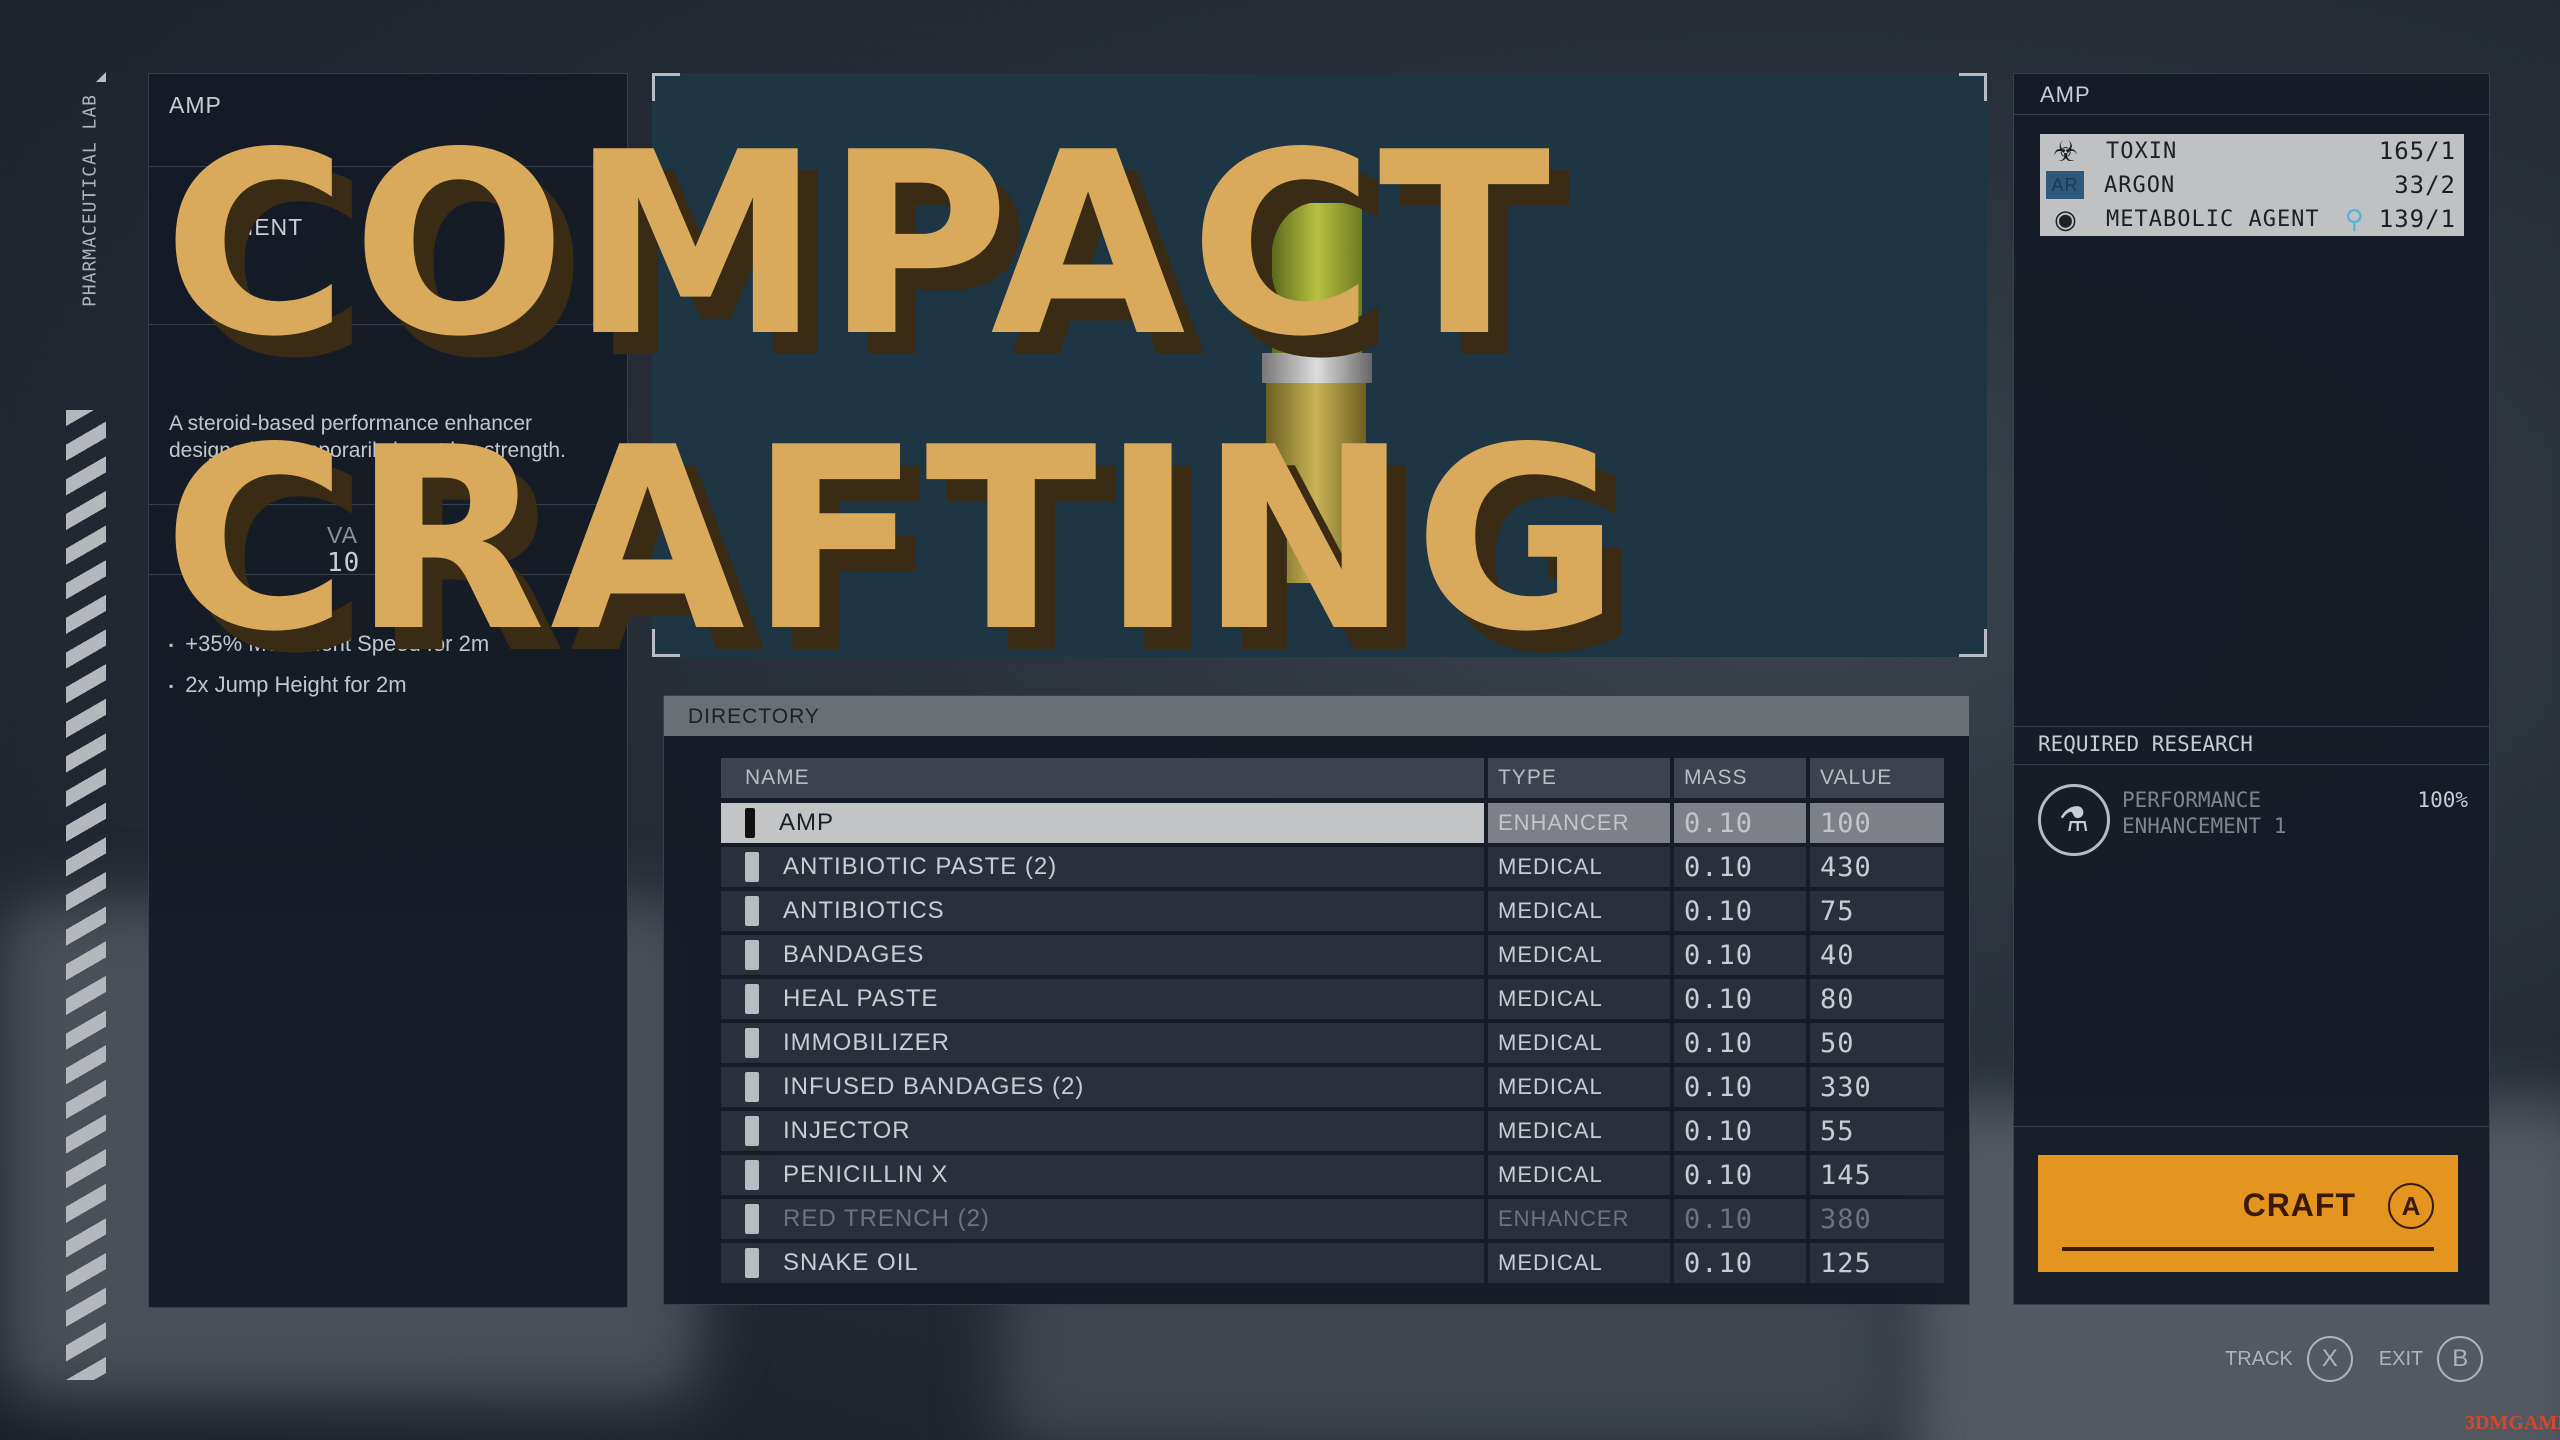  I want to click on table-header: NAME TYPE MASS VALUE, so click(1332, 778).